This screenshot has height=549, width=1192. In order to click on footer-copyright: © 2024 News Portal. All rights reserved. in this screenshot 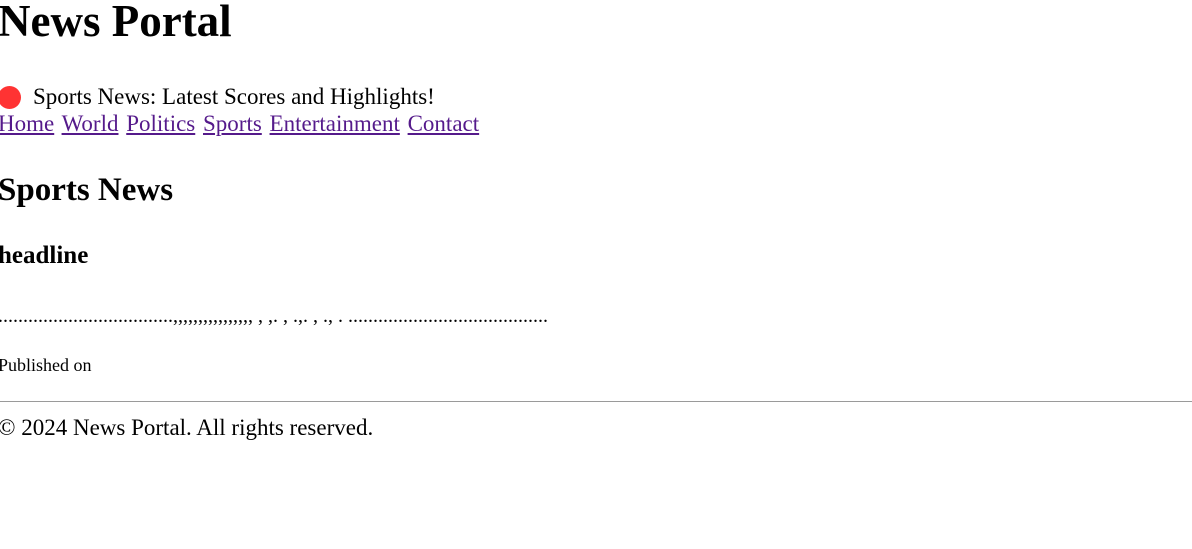, I will do `click(187, 427)`.